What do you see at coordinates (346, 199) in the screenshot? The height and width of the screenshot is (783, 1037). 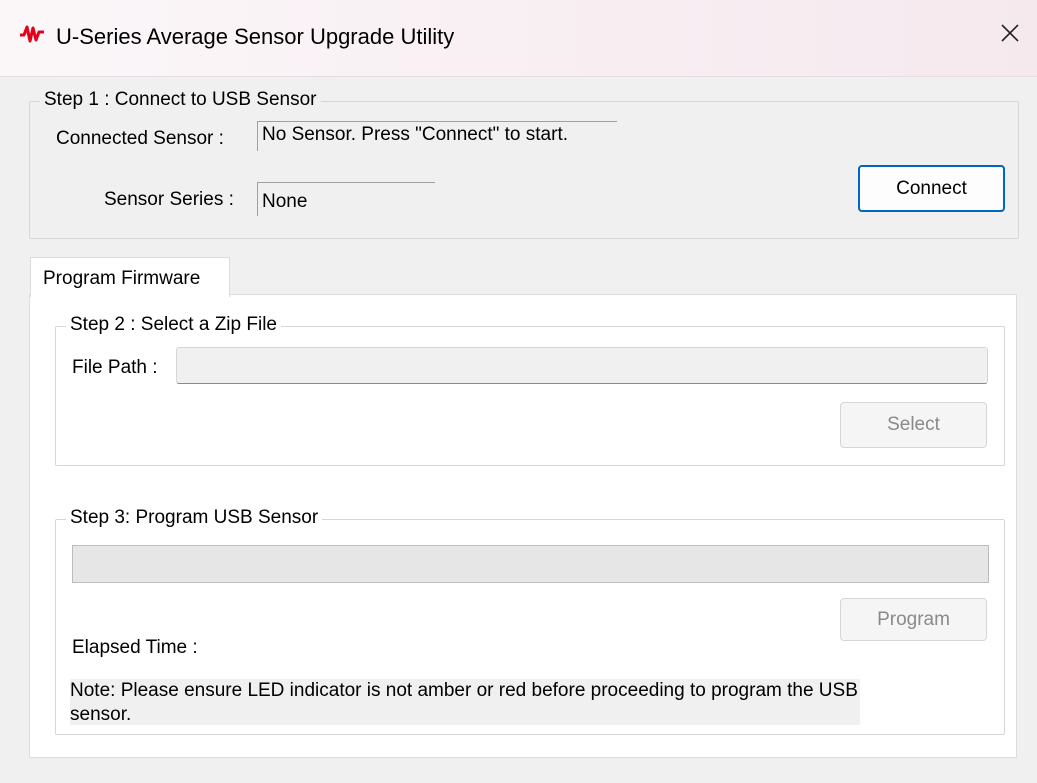 I see `sensor-series-field: None` at bounding box center [346, 199].